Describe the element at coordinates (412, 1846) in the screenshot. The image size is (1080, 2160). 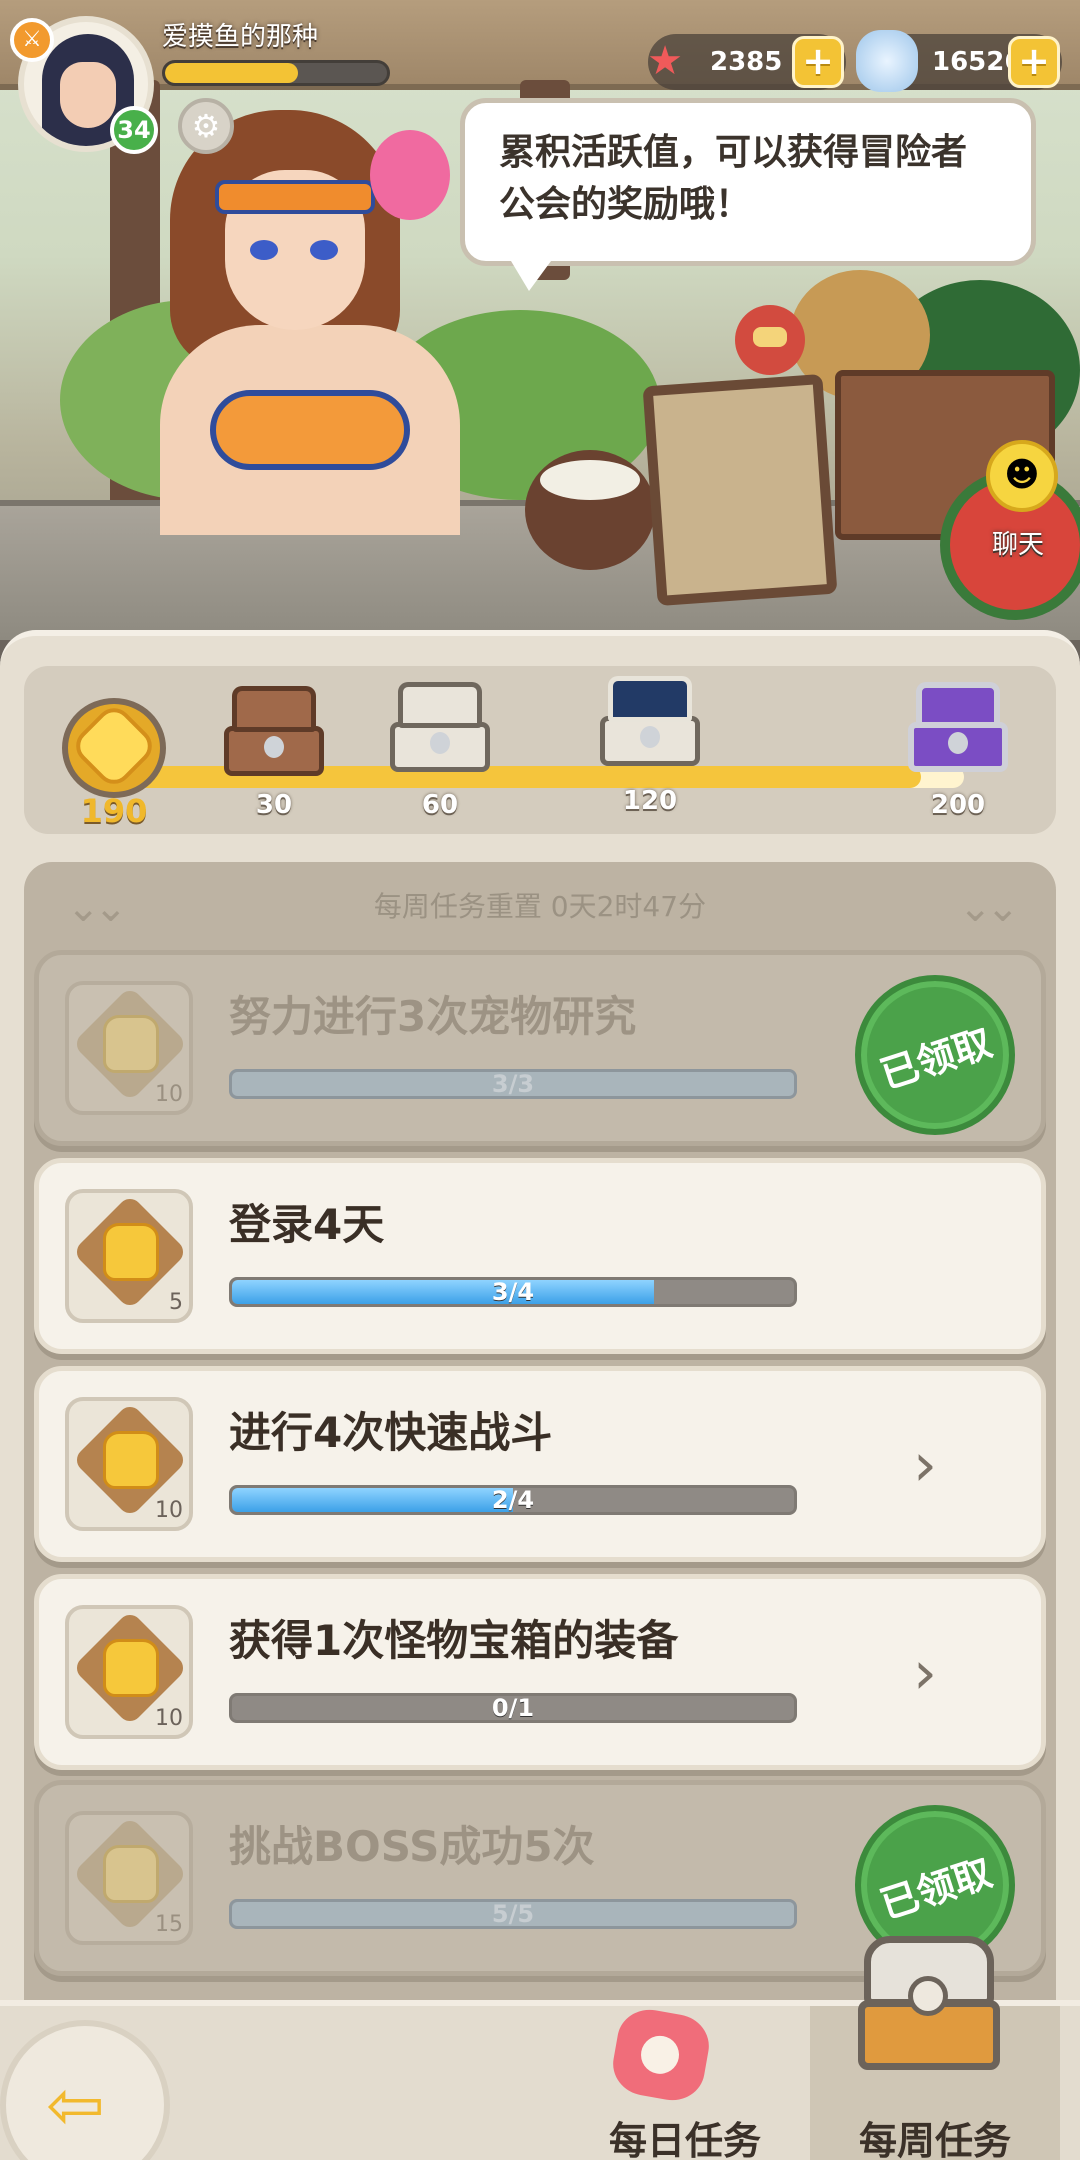
I see `task-title: 挑战BOSS成功5次` at that location.